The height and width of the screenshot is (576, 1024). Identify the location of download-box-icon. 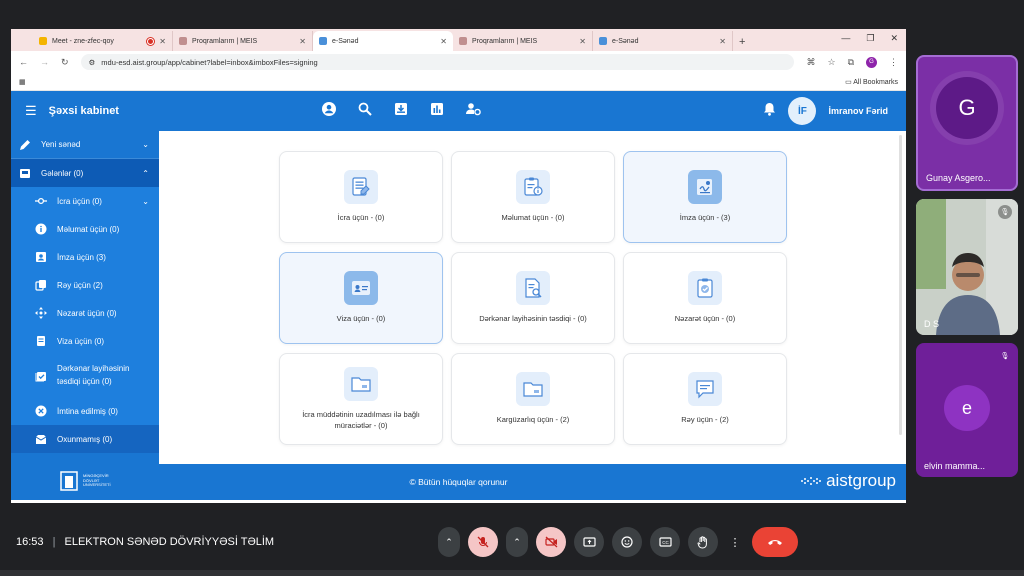
(401, 109).